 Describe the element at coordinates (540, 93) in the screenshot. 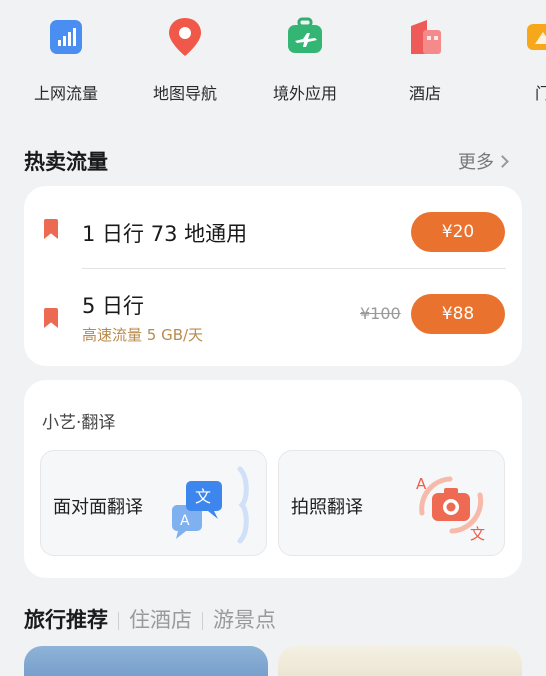

I see `quick-item-label: 门` at that location.